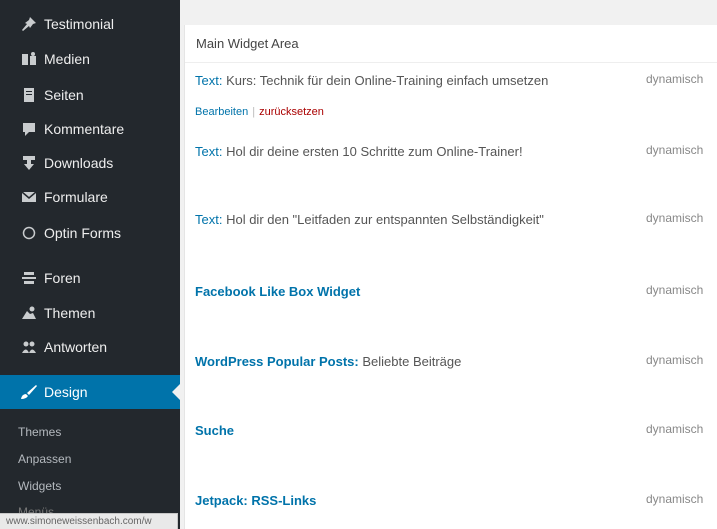 The height and width of the screenshot is (529, 717). Describe the element at coordinates (277, 361) in the screenshot. I see `widget-type: WordPress Popular Posts:` at that location.